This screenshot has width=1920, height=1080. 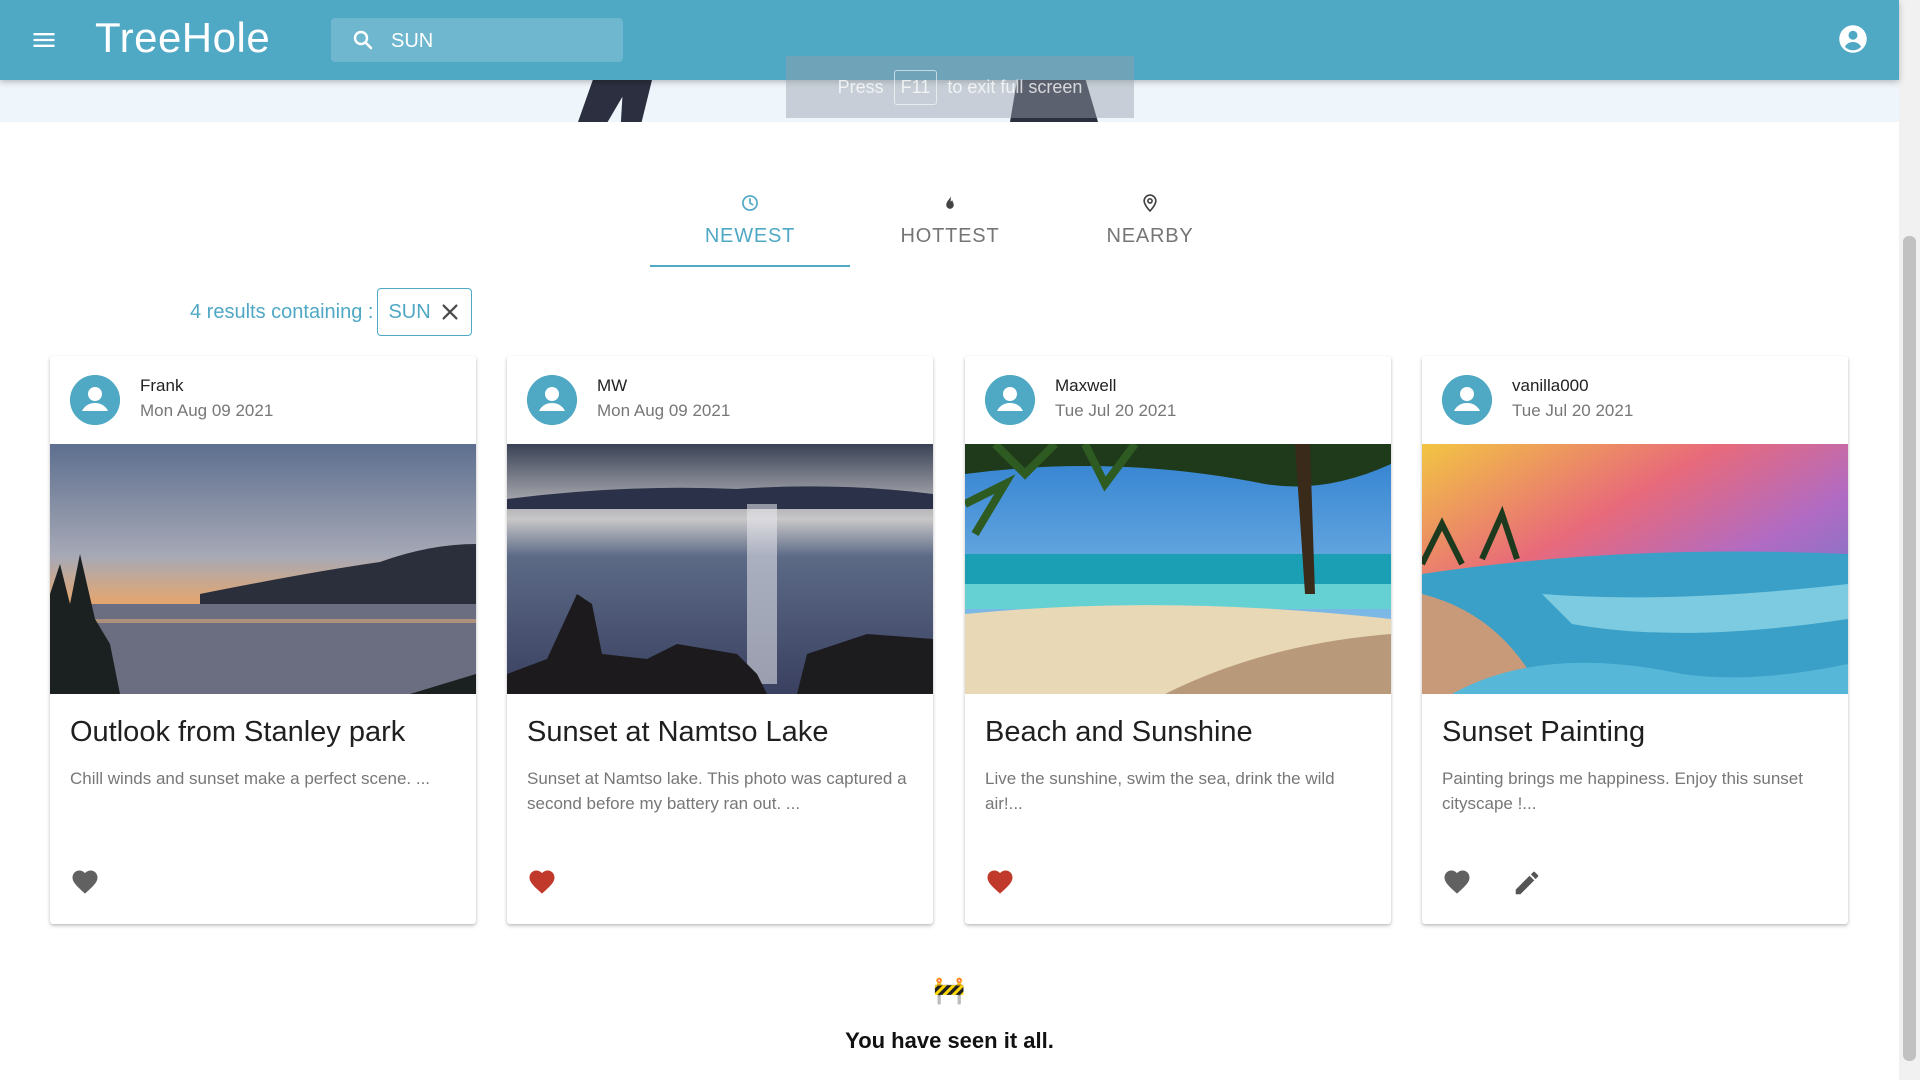 I want to click on post-author: vanilla000, so click(x=1550, y=385).